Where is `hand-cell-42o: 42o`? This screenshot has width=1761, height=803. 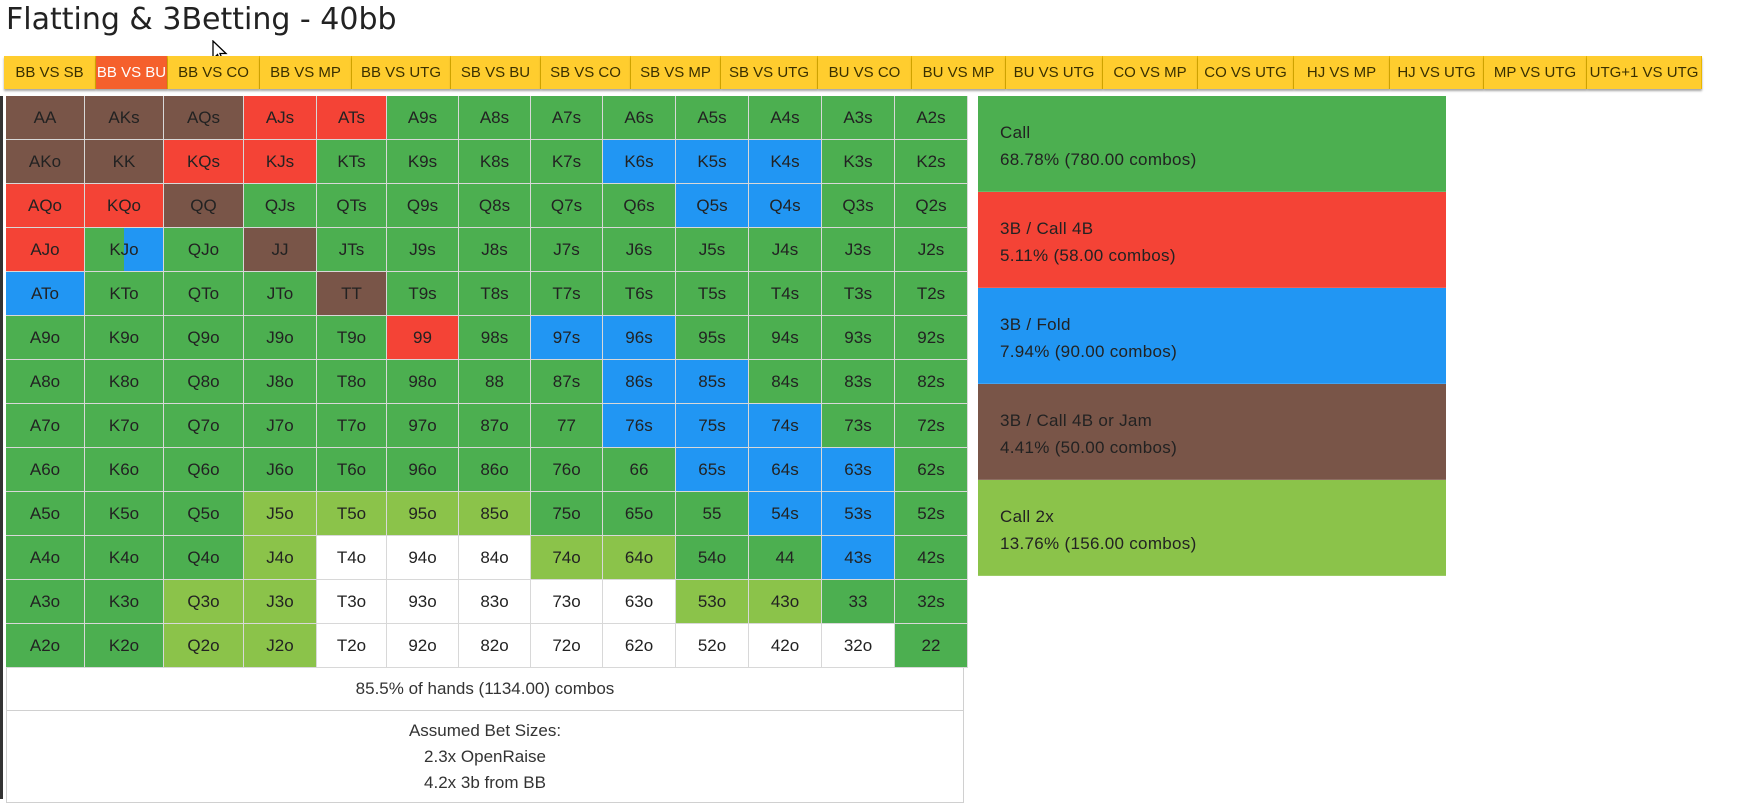 hand-cell-42o: 42o is located at coordinates (785, 646).